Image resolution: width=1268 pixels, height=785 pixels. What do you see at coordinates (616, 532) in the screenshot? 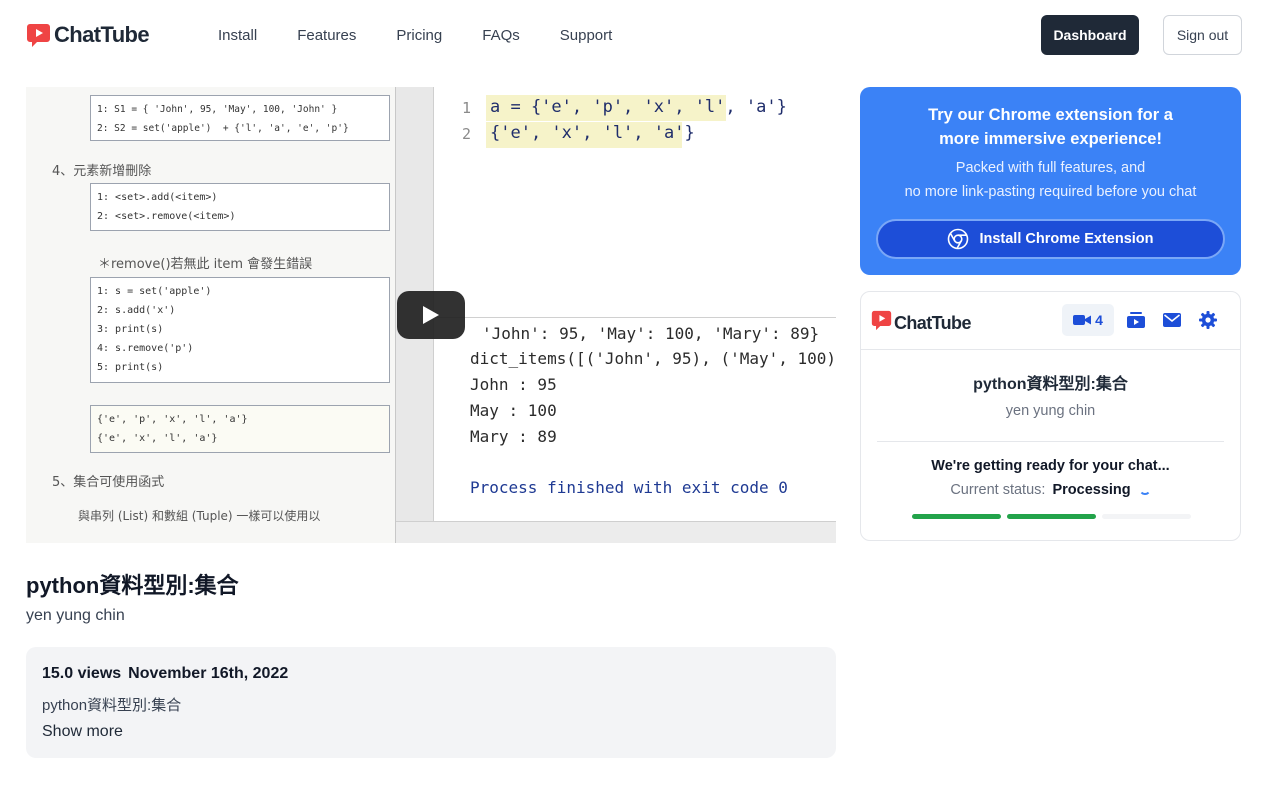
I see `ide-status-bar` at bounding box center [616, 532].